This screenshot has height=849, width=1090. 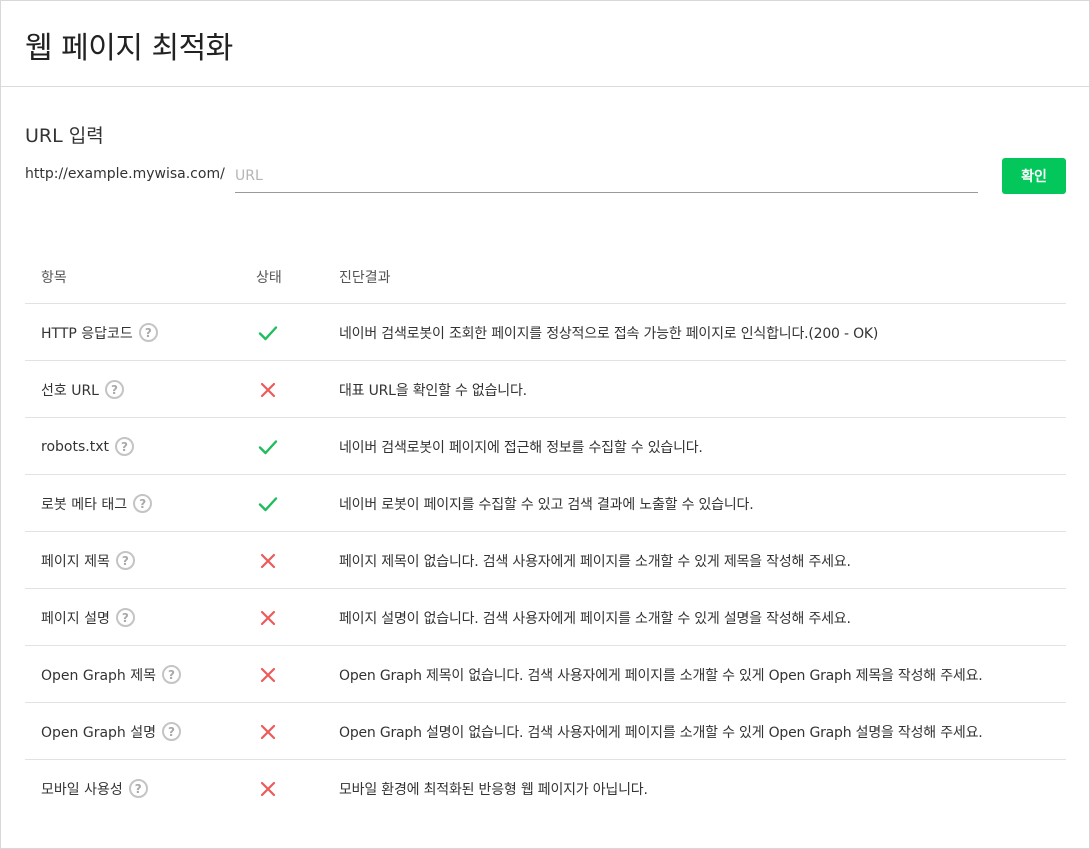 What do you see at coordinates (521, 447) in the screenshot?
I see `row-result: 네이버 검색로봇이 페이지에 접근해 정보를 수집할 수 있습니다.` at bounding box center [521, 447].